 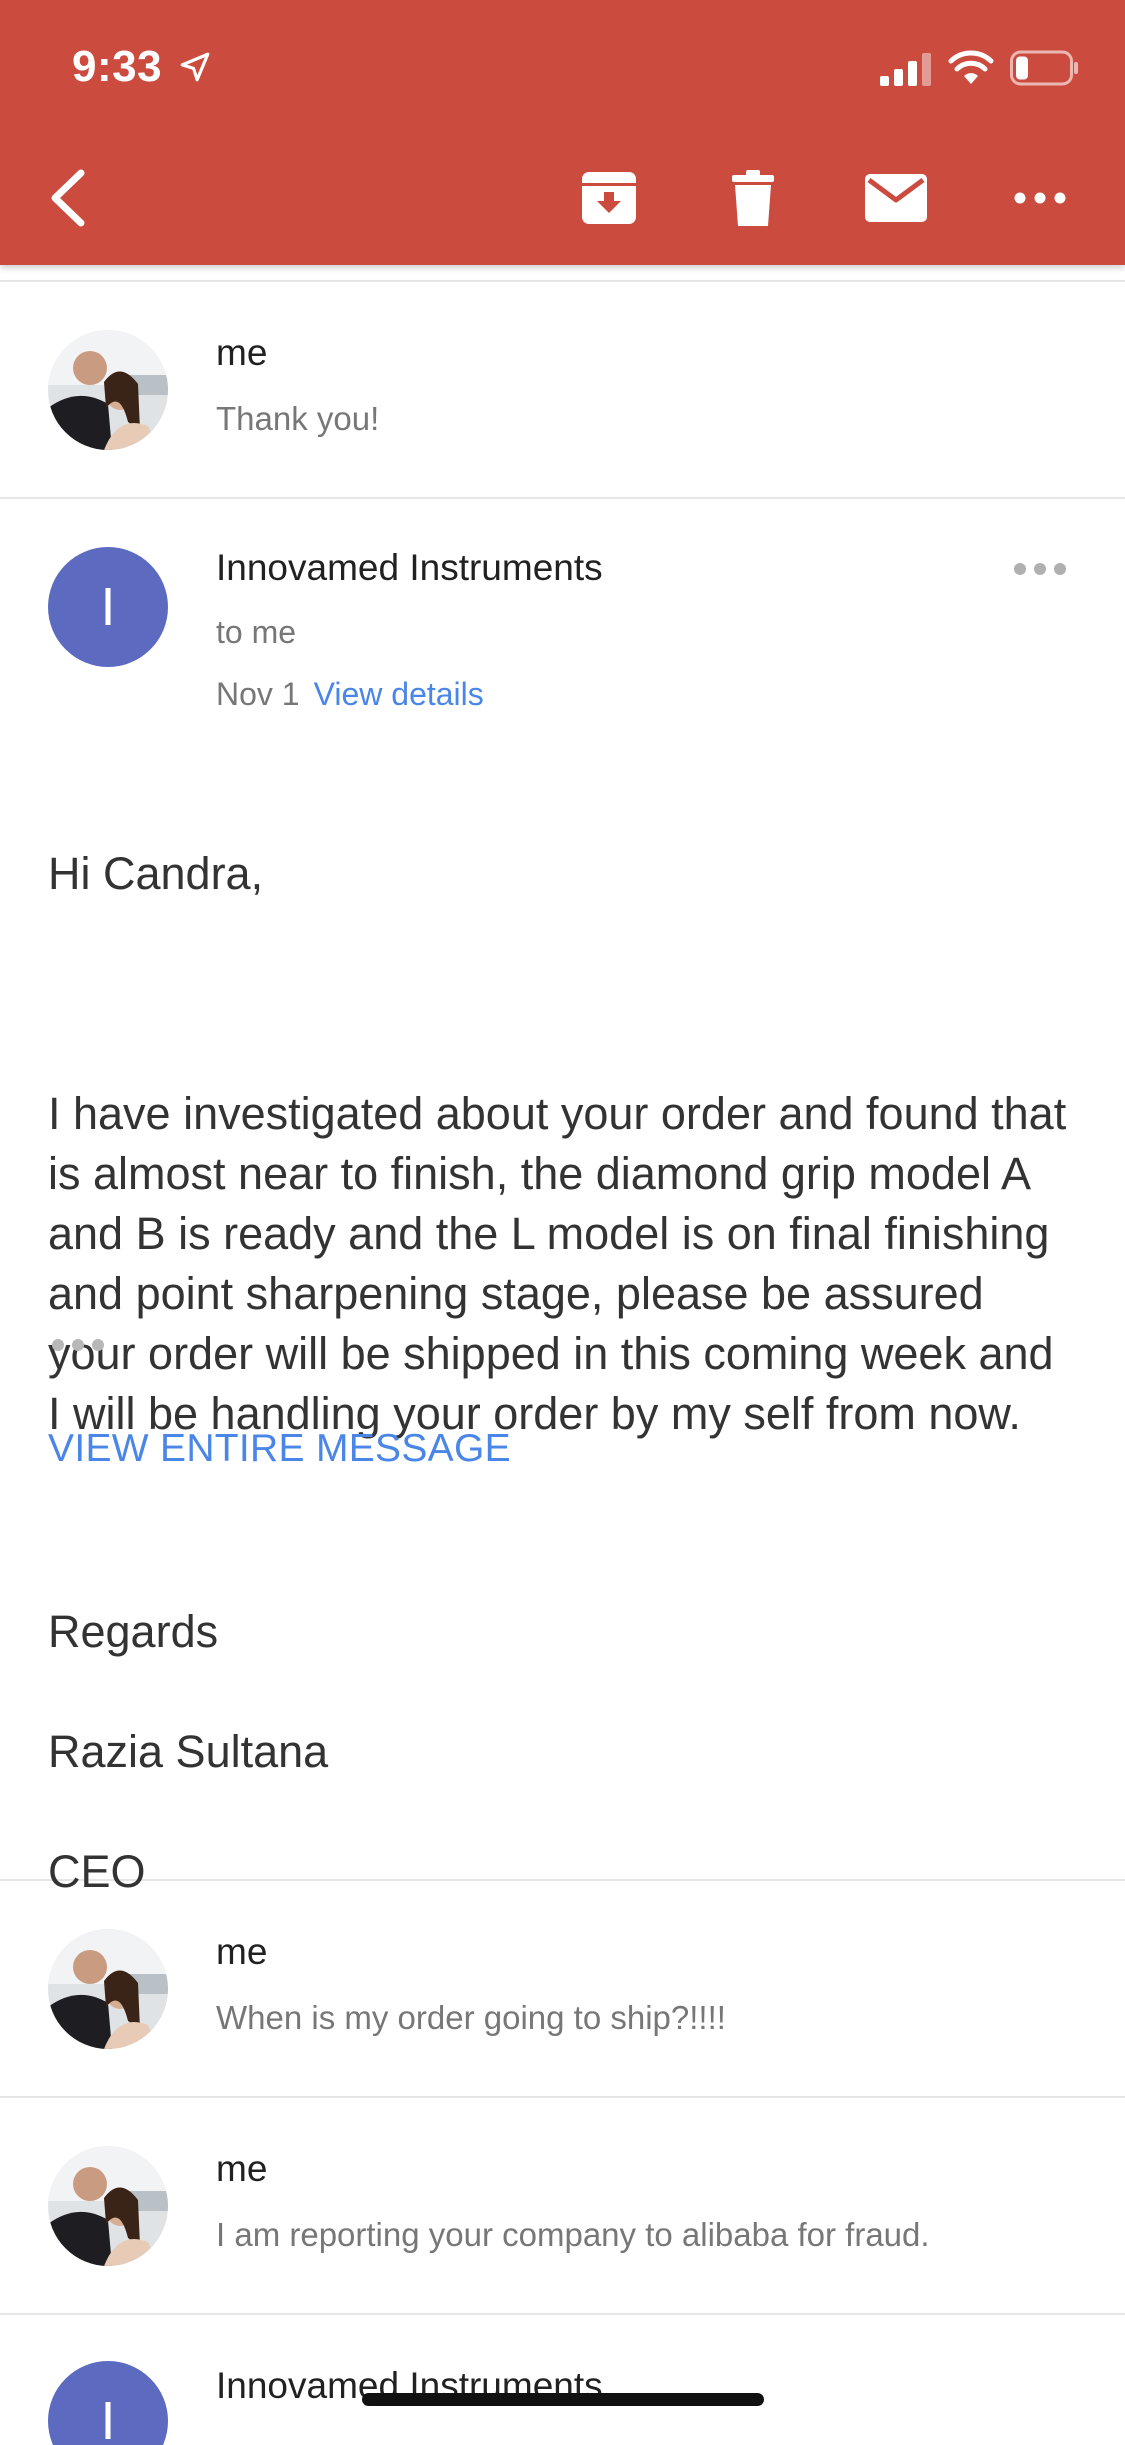 What do you see at coordinates (117, 66) in the screenshot?
I see `status-time: 9:33` at bounding box center [117, 66].